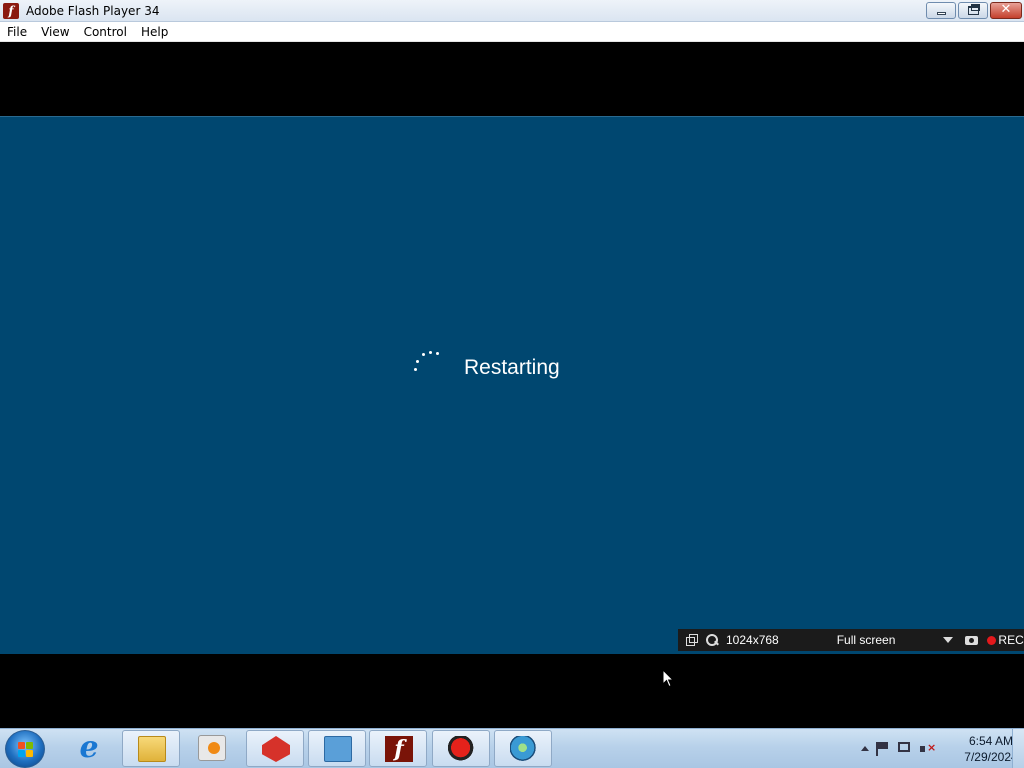 Image resolution: width=1024 pixels, height=768 pixels. I want to click on taskbar-item-ie: e, so click(89, 748).